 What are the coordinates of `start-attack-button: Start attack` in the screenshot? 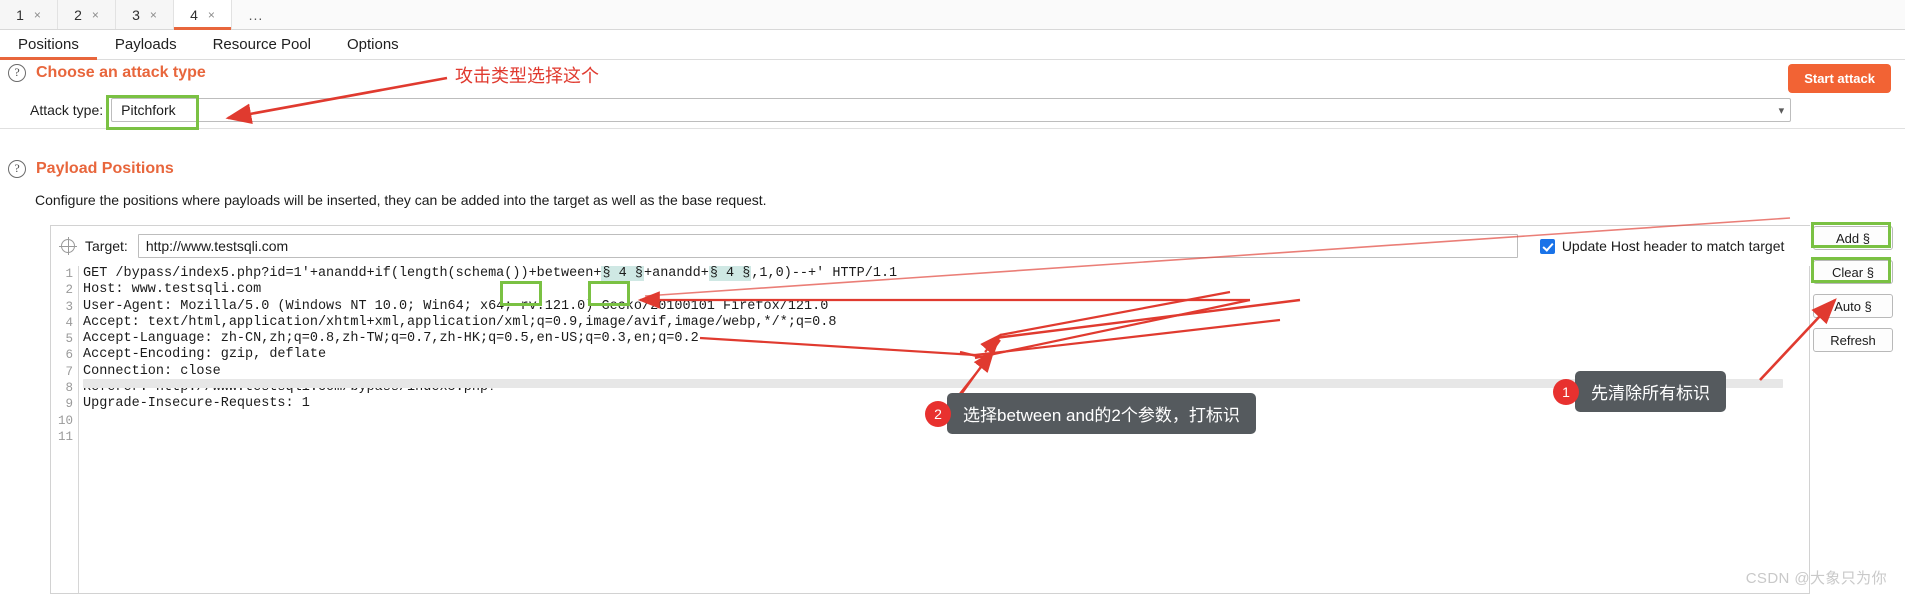 It's located at (1839, 78).